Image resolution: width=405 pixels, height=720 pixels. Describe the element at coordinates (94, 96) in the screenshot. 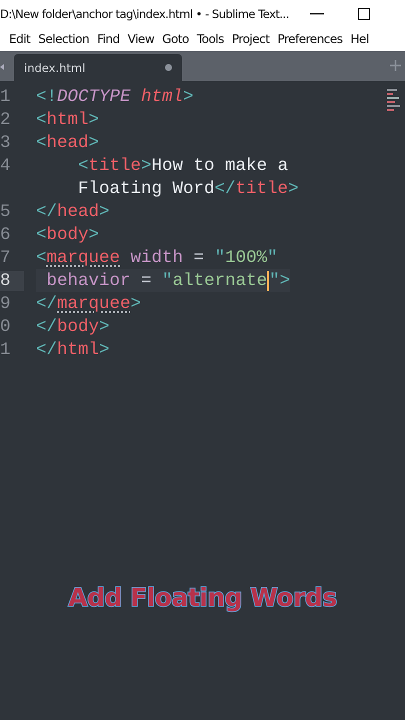

I see `code-keyword: DOCTYPE` at that location.